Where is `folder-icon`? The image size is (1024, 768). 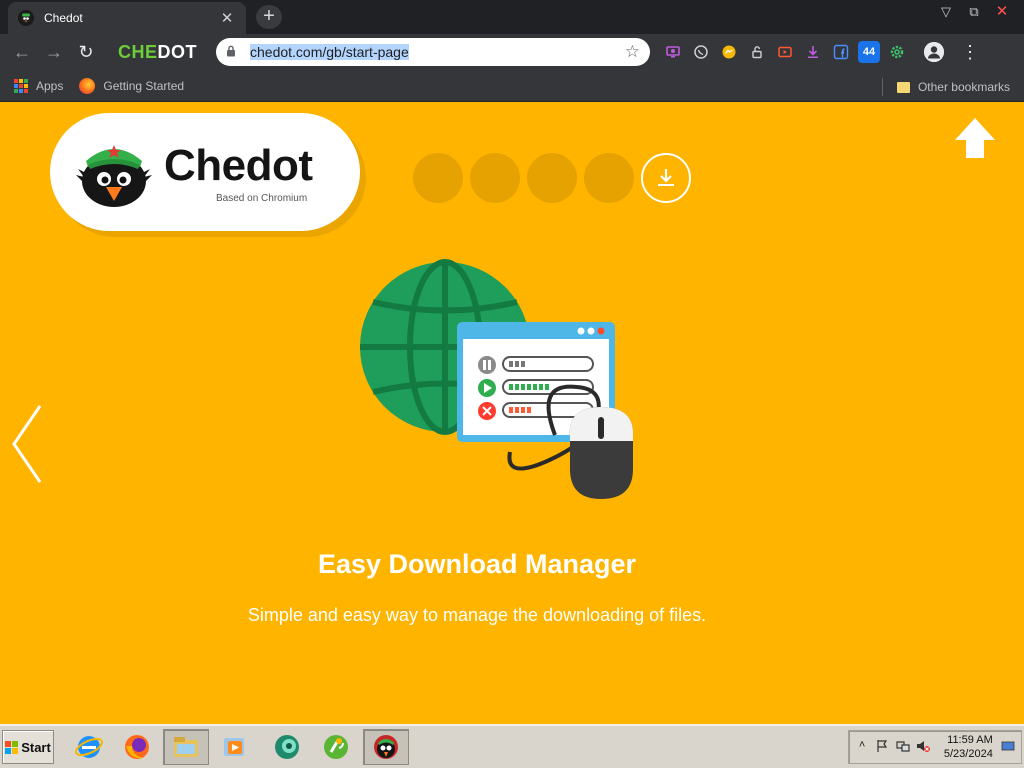
folder-icon is located at coordinates (903, 87).